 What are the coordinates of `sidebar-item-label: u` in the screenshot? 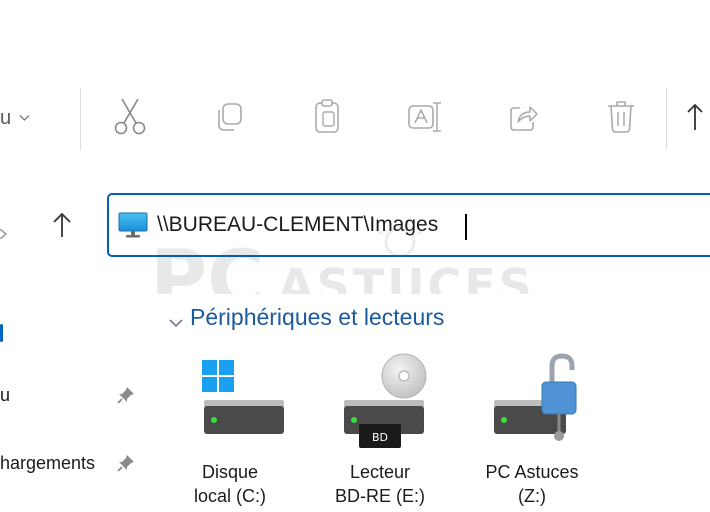 It's located at (5, 394).